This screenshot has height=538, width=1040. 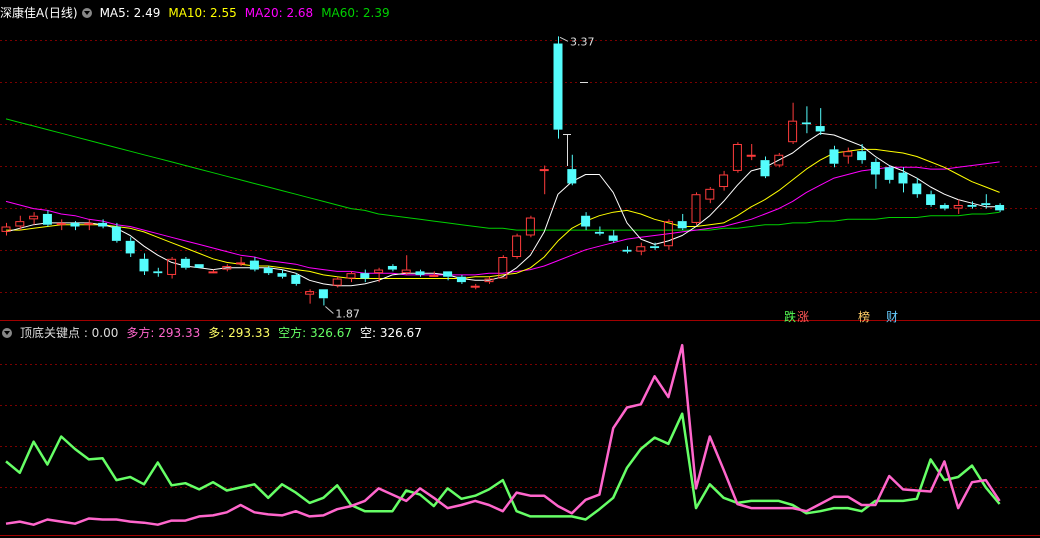 What do you see at coordinates (892, 317) in the screenshot?
I see `tag-cai: 财` at bounding box center [892, 317].